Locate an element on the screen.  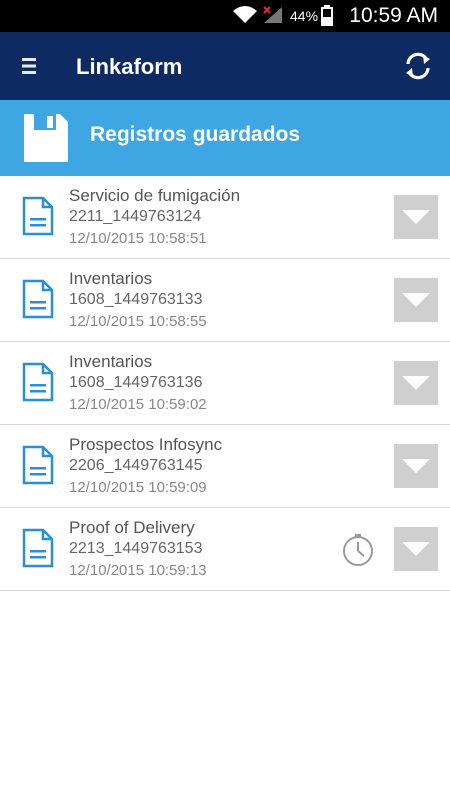
clock-icon is located at coordinates (358, 550).